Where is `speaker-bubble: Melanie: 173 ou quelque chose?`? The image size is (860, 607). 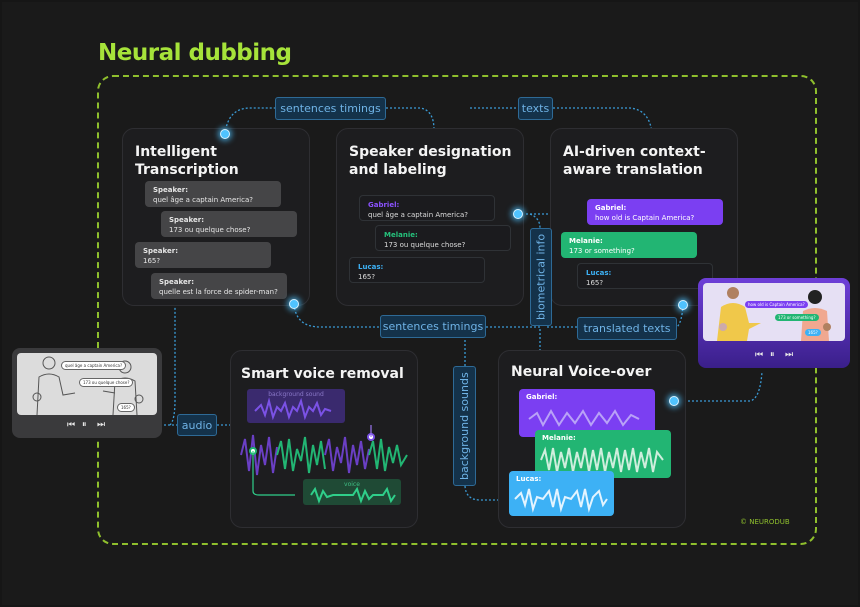 speaker-bubble: Melanie: 173 ou quelque chose? is located at coordinates (443, 238).